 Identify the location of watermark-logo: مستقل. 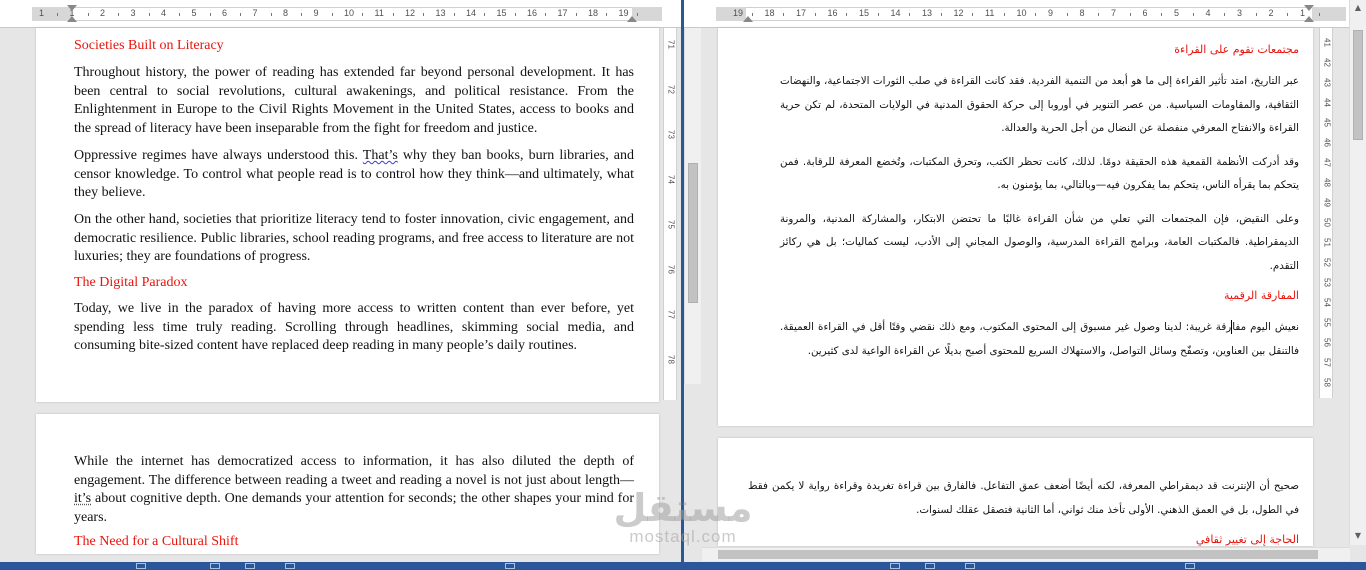
(683, 508).